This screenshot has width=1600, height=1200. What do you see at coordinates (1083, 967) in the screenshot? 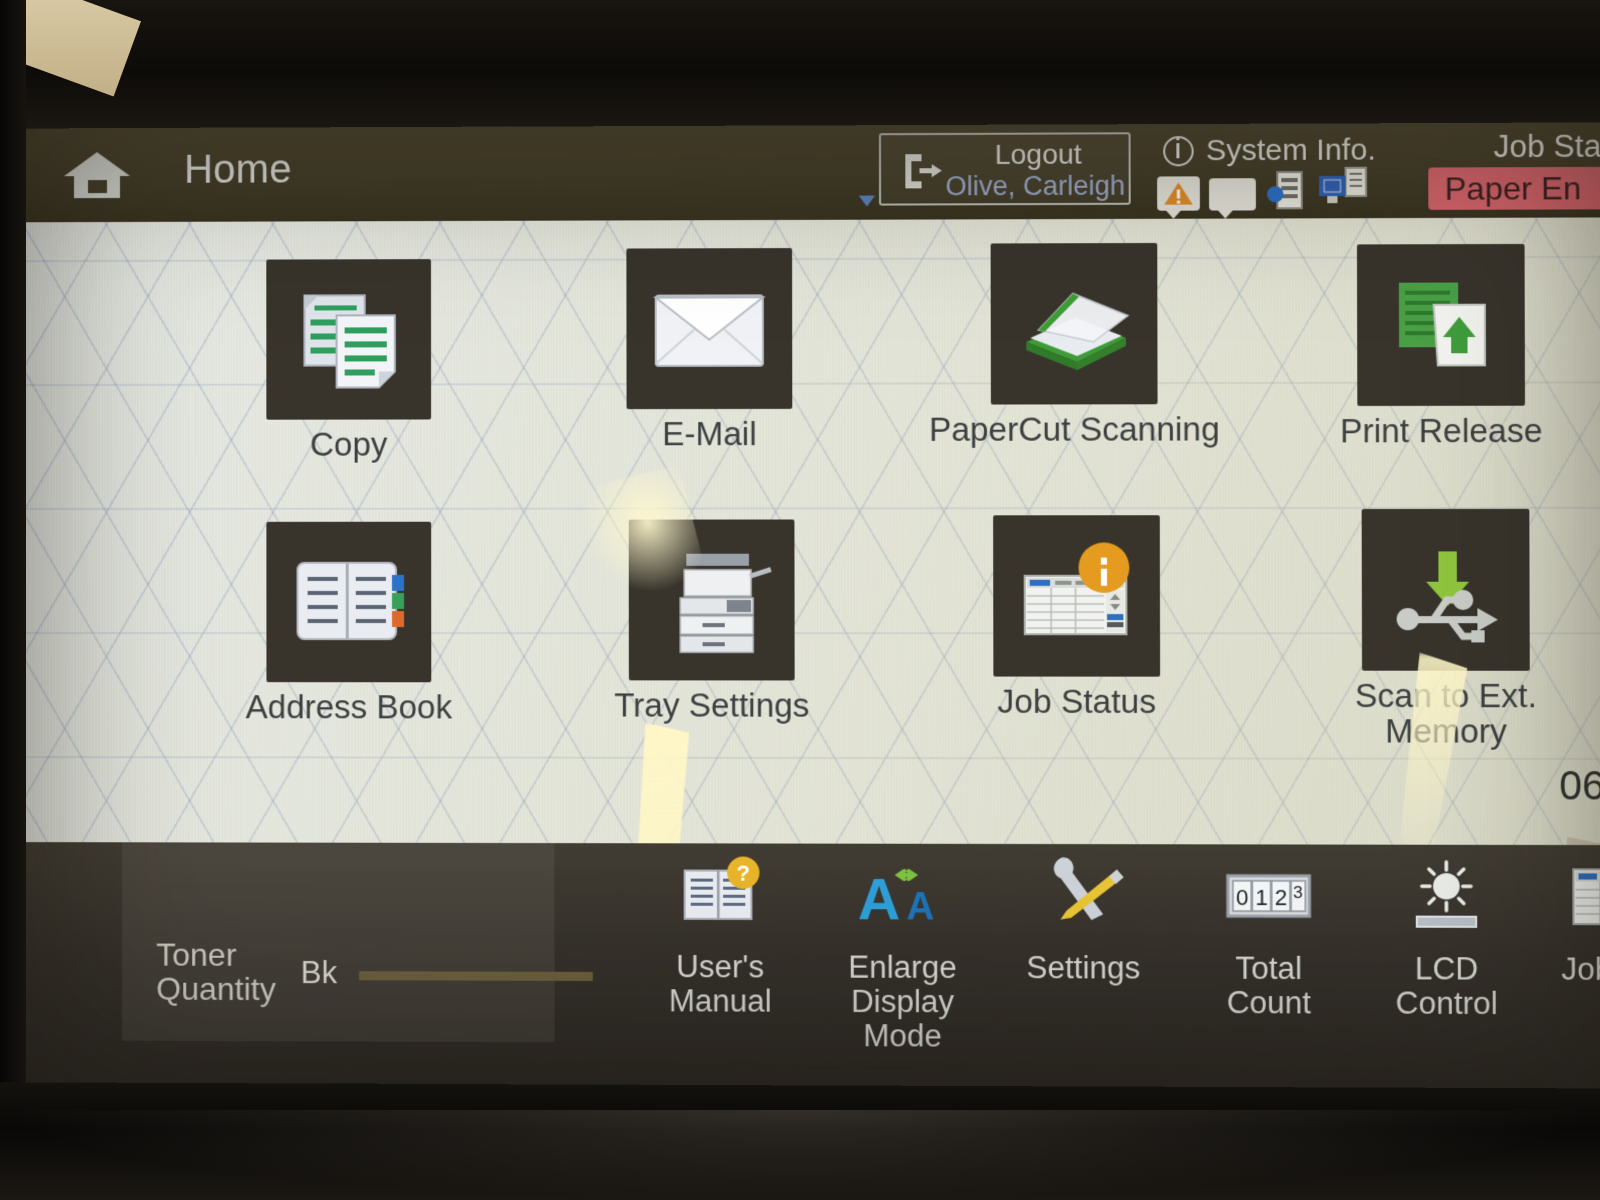
I see `toolbar-item-label: Settings` at bounding box center [1083, 967].